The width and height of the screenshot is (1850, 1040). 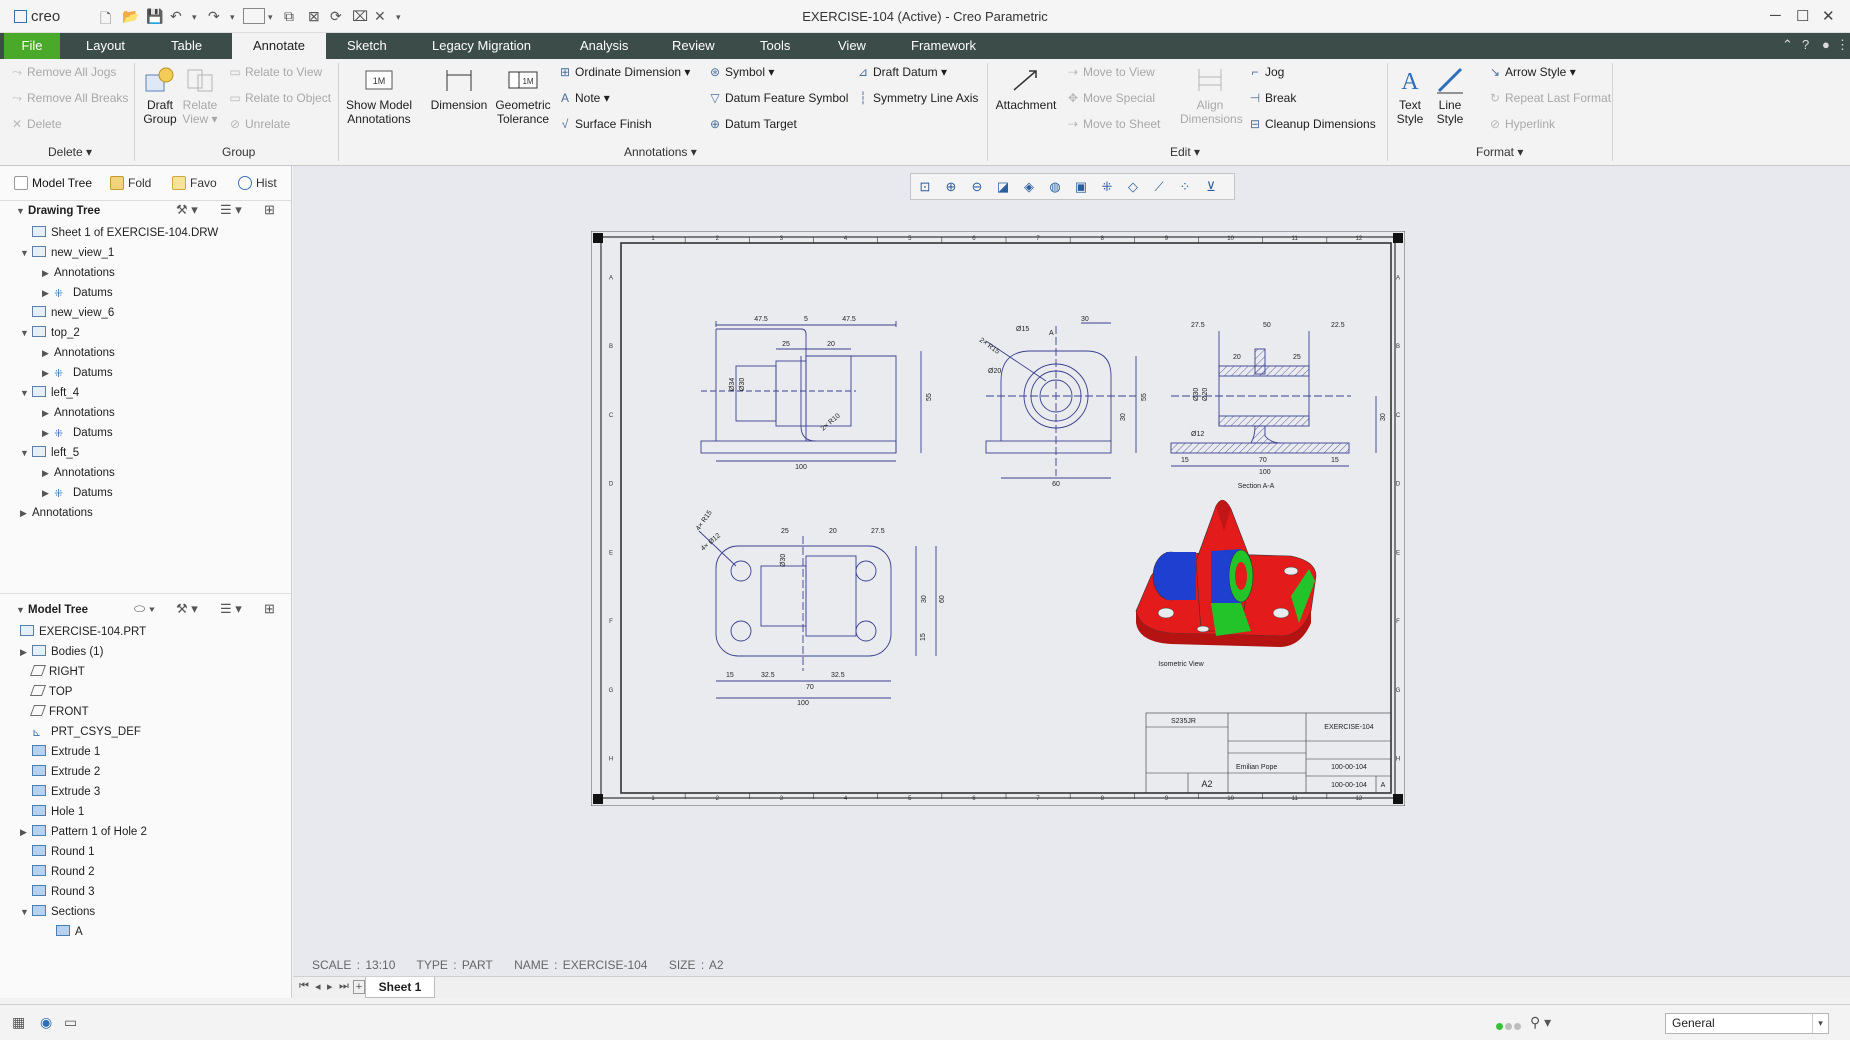 What do you see at coordinates (231, 609) in the screenshot?
I see `model-tree-columns-icon: ☰ ▾` at bounding box center [231, 609].